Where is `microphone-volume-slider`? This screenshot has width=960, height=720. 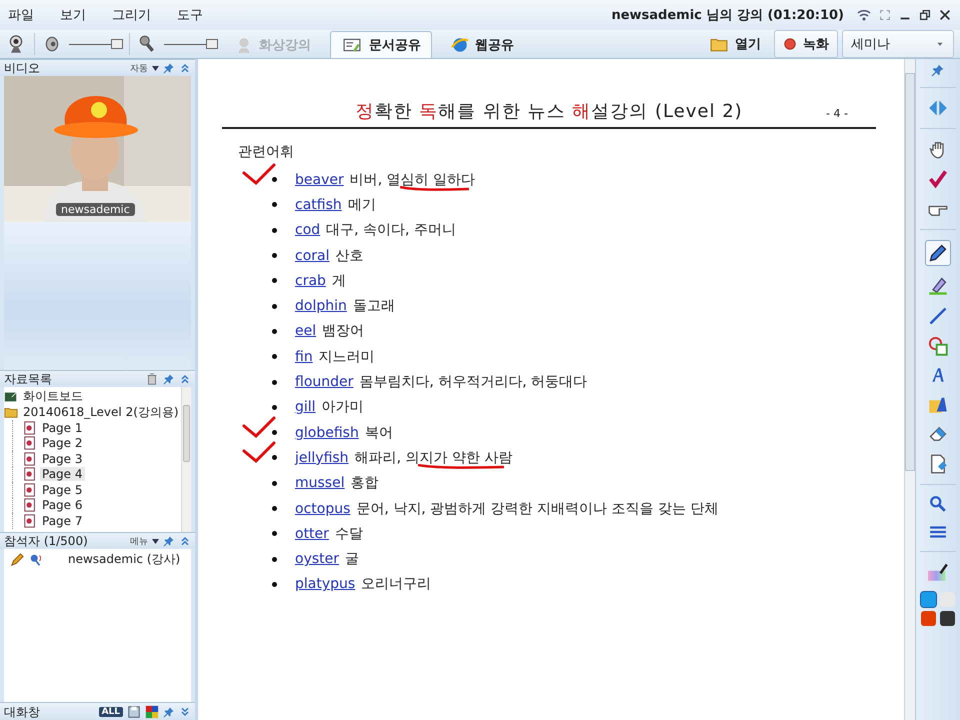 microphone-volume-slider is located at coordinates (190, 44).